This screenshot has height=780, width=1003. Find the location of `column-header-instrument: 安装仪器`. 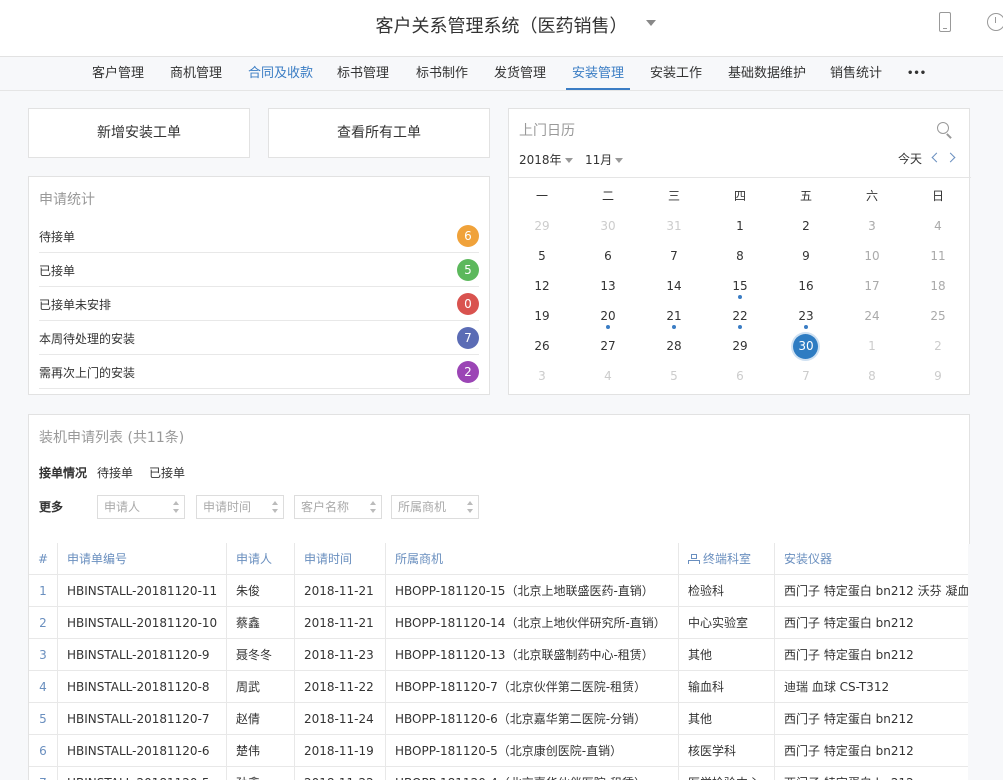

column-header-instrument: 安装仪器 is located at coordinates (871, 559).